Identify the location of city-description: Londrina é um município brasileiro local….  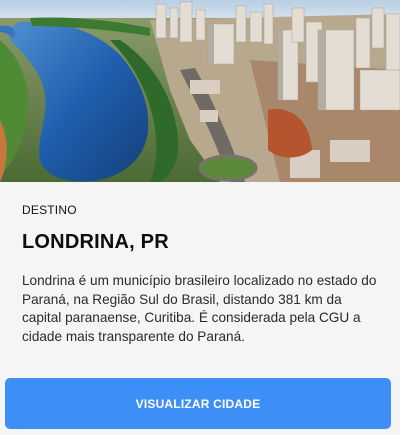
(199, 308).